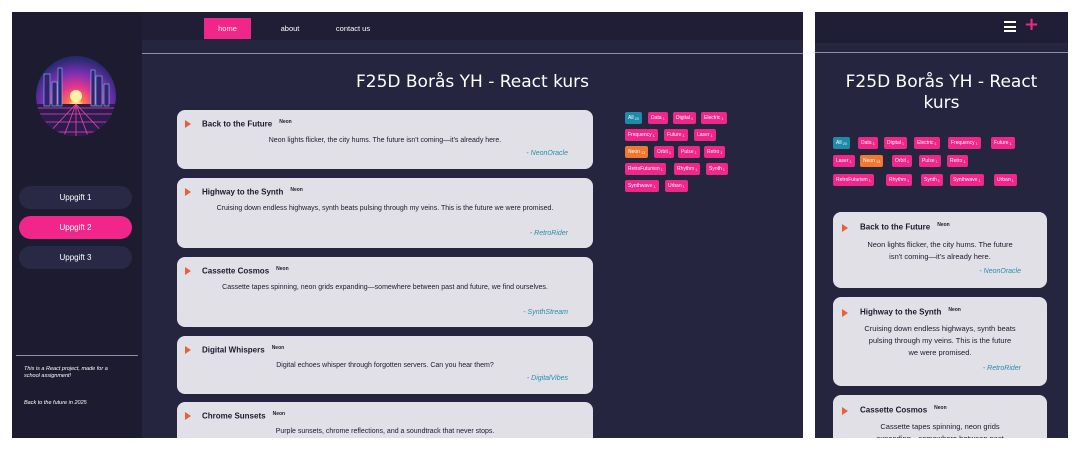 Image resolution: width=1080 pixels, height=454 pixels. Describe the element at coordinates (290, 28) in the screenshot. I see `nav-about-link: about` at that location.